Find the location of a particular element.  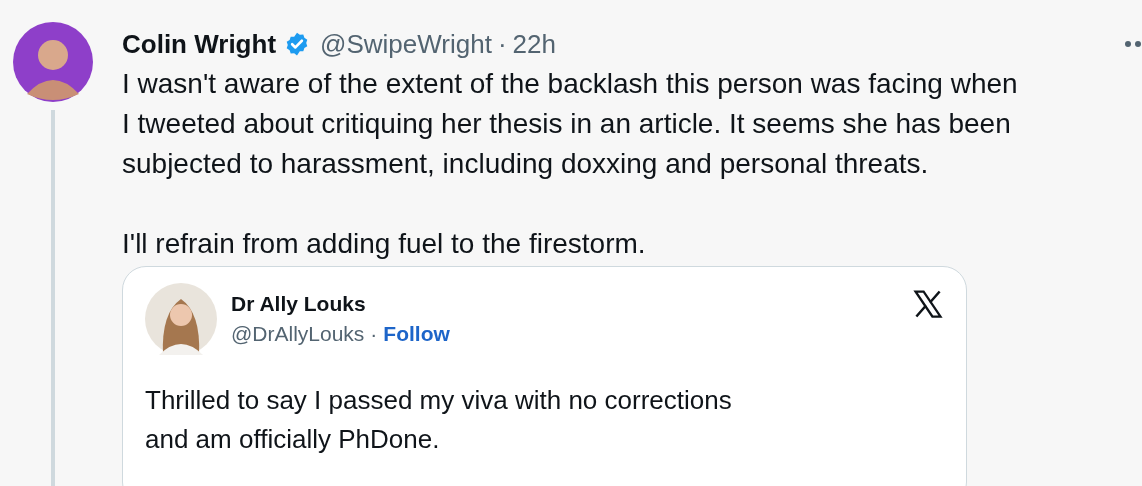

more-icon is located at coordinates (1133, 44).